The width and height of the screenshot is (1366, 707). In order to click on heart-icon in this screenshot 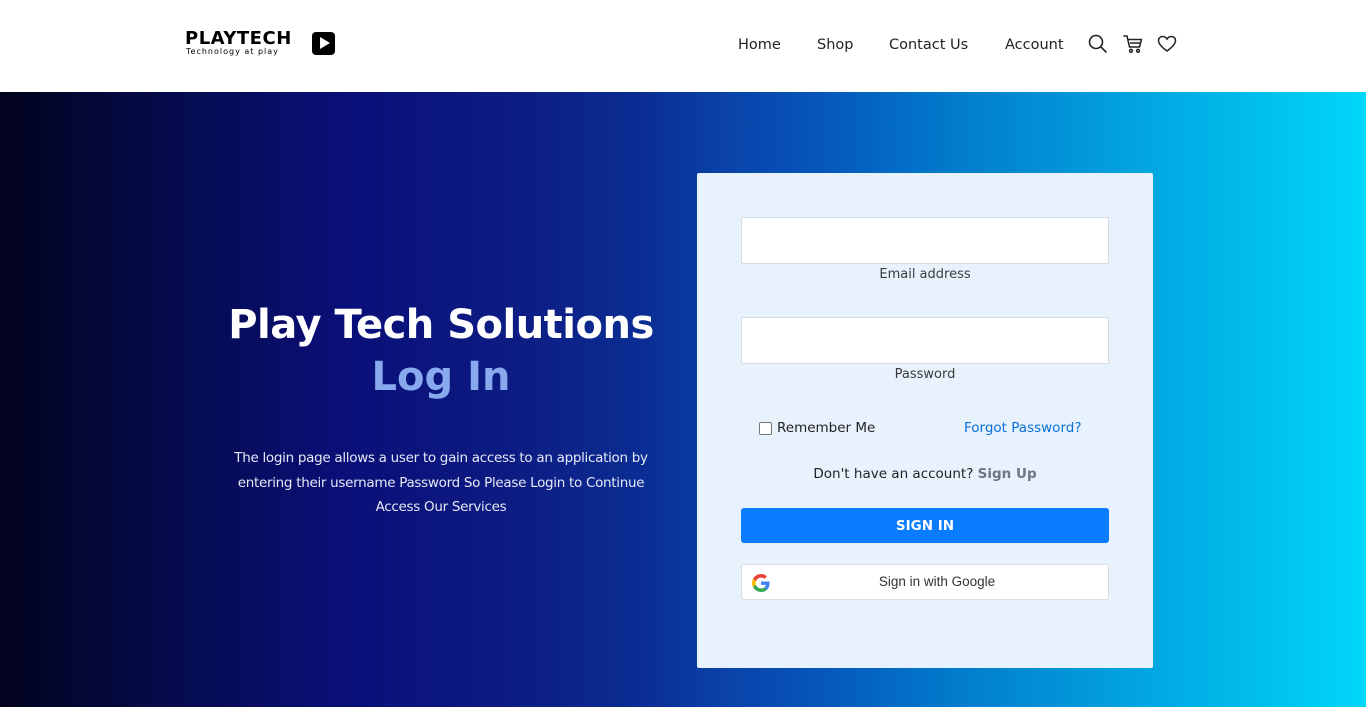, I will do `click(1167, 44)`.